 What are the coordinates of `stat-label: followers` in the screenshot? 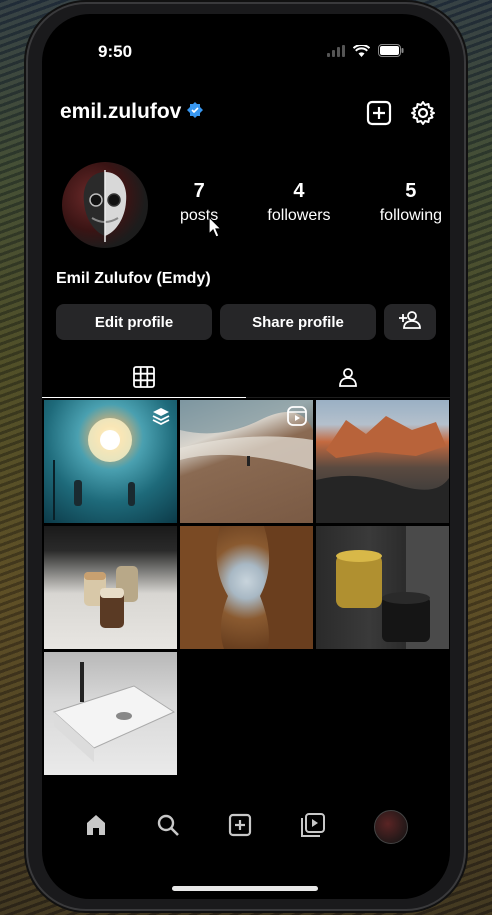 It's located at (299, 215).